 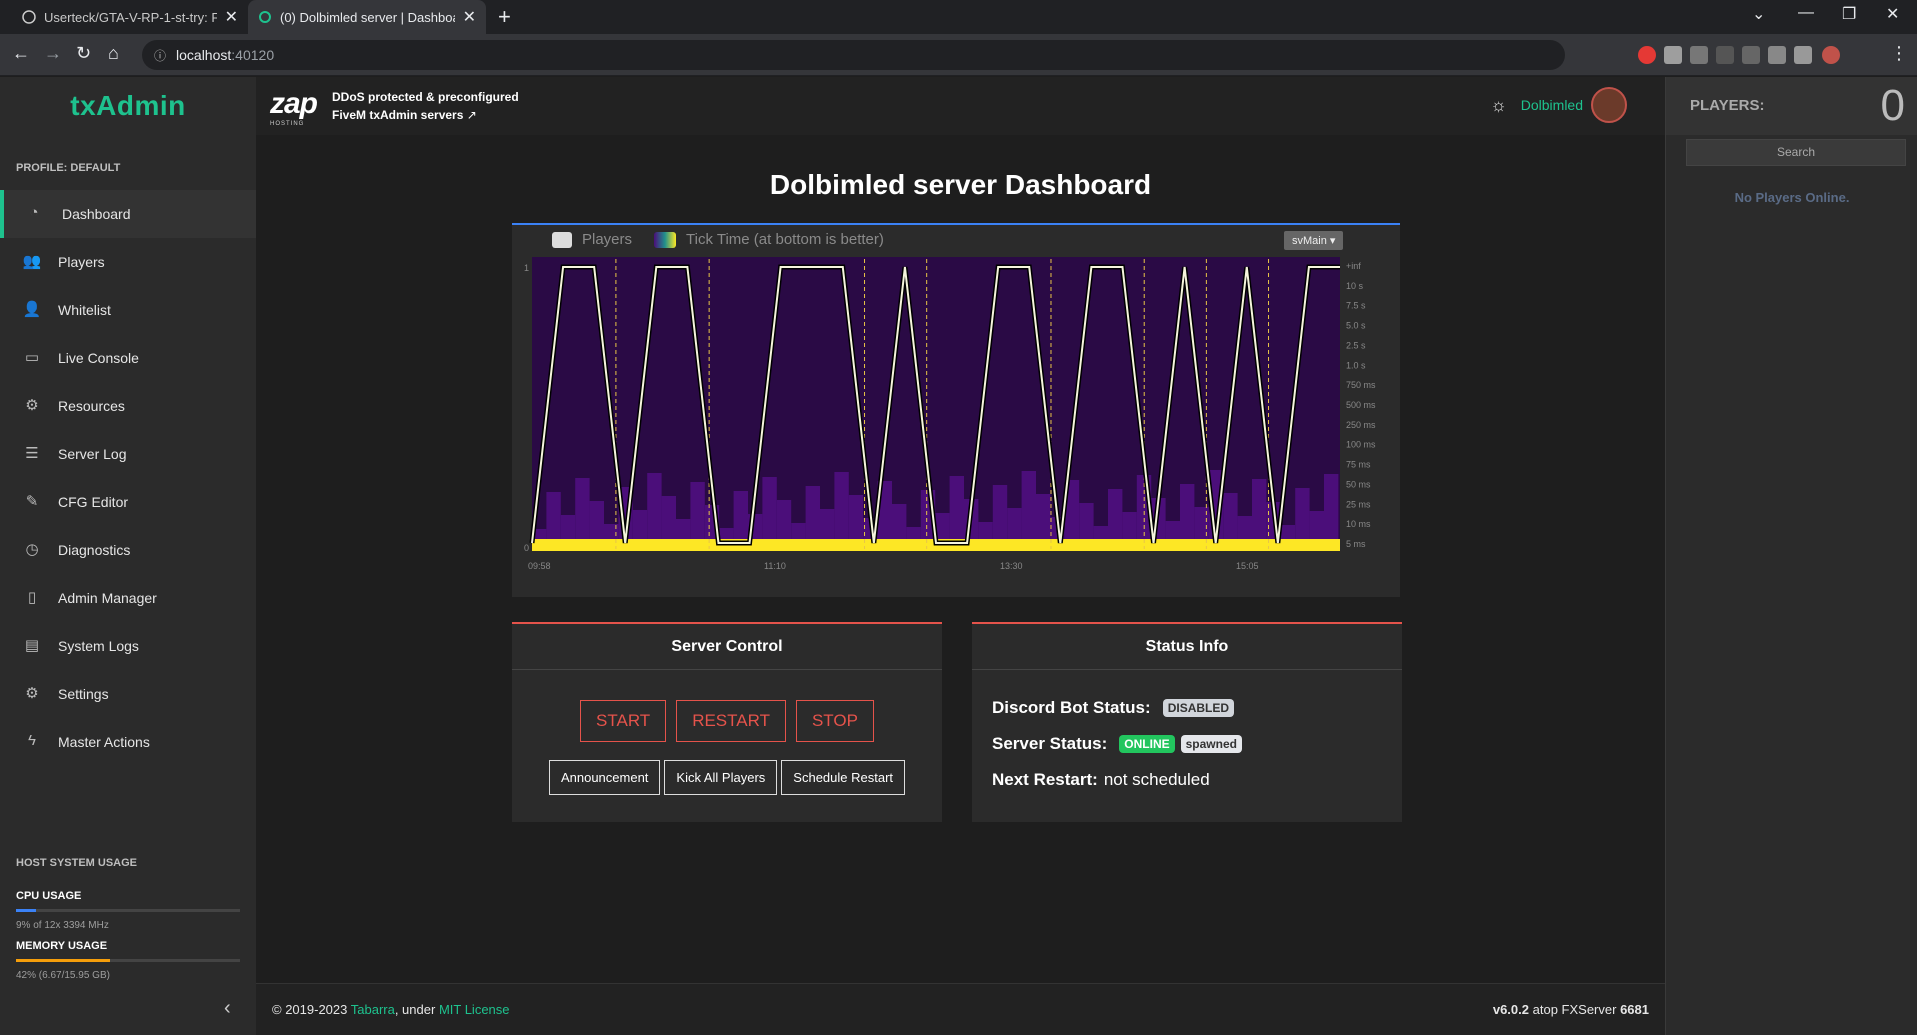 What do you see at coordinates (128, 106) in the screenshot?
I see `txadmin-logo: txAdmin` at bounding box center [128, 106].